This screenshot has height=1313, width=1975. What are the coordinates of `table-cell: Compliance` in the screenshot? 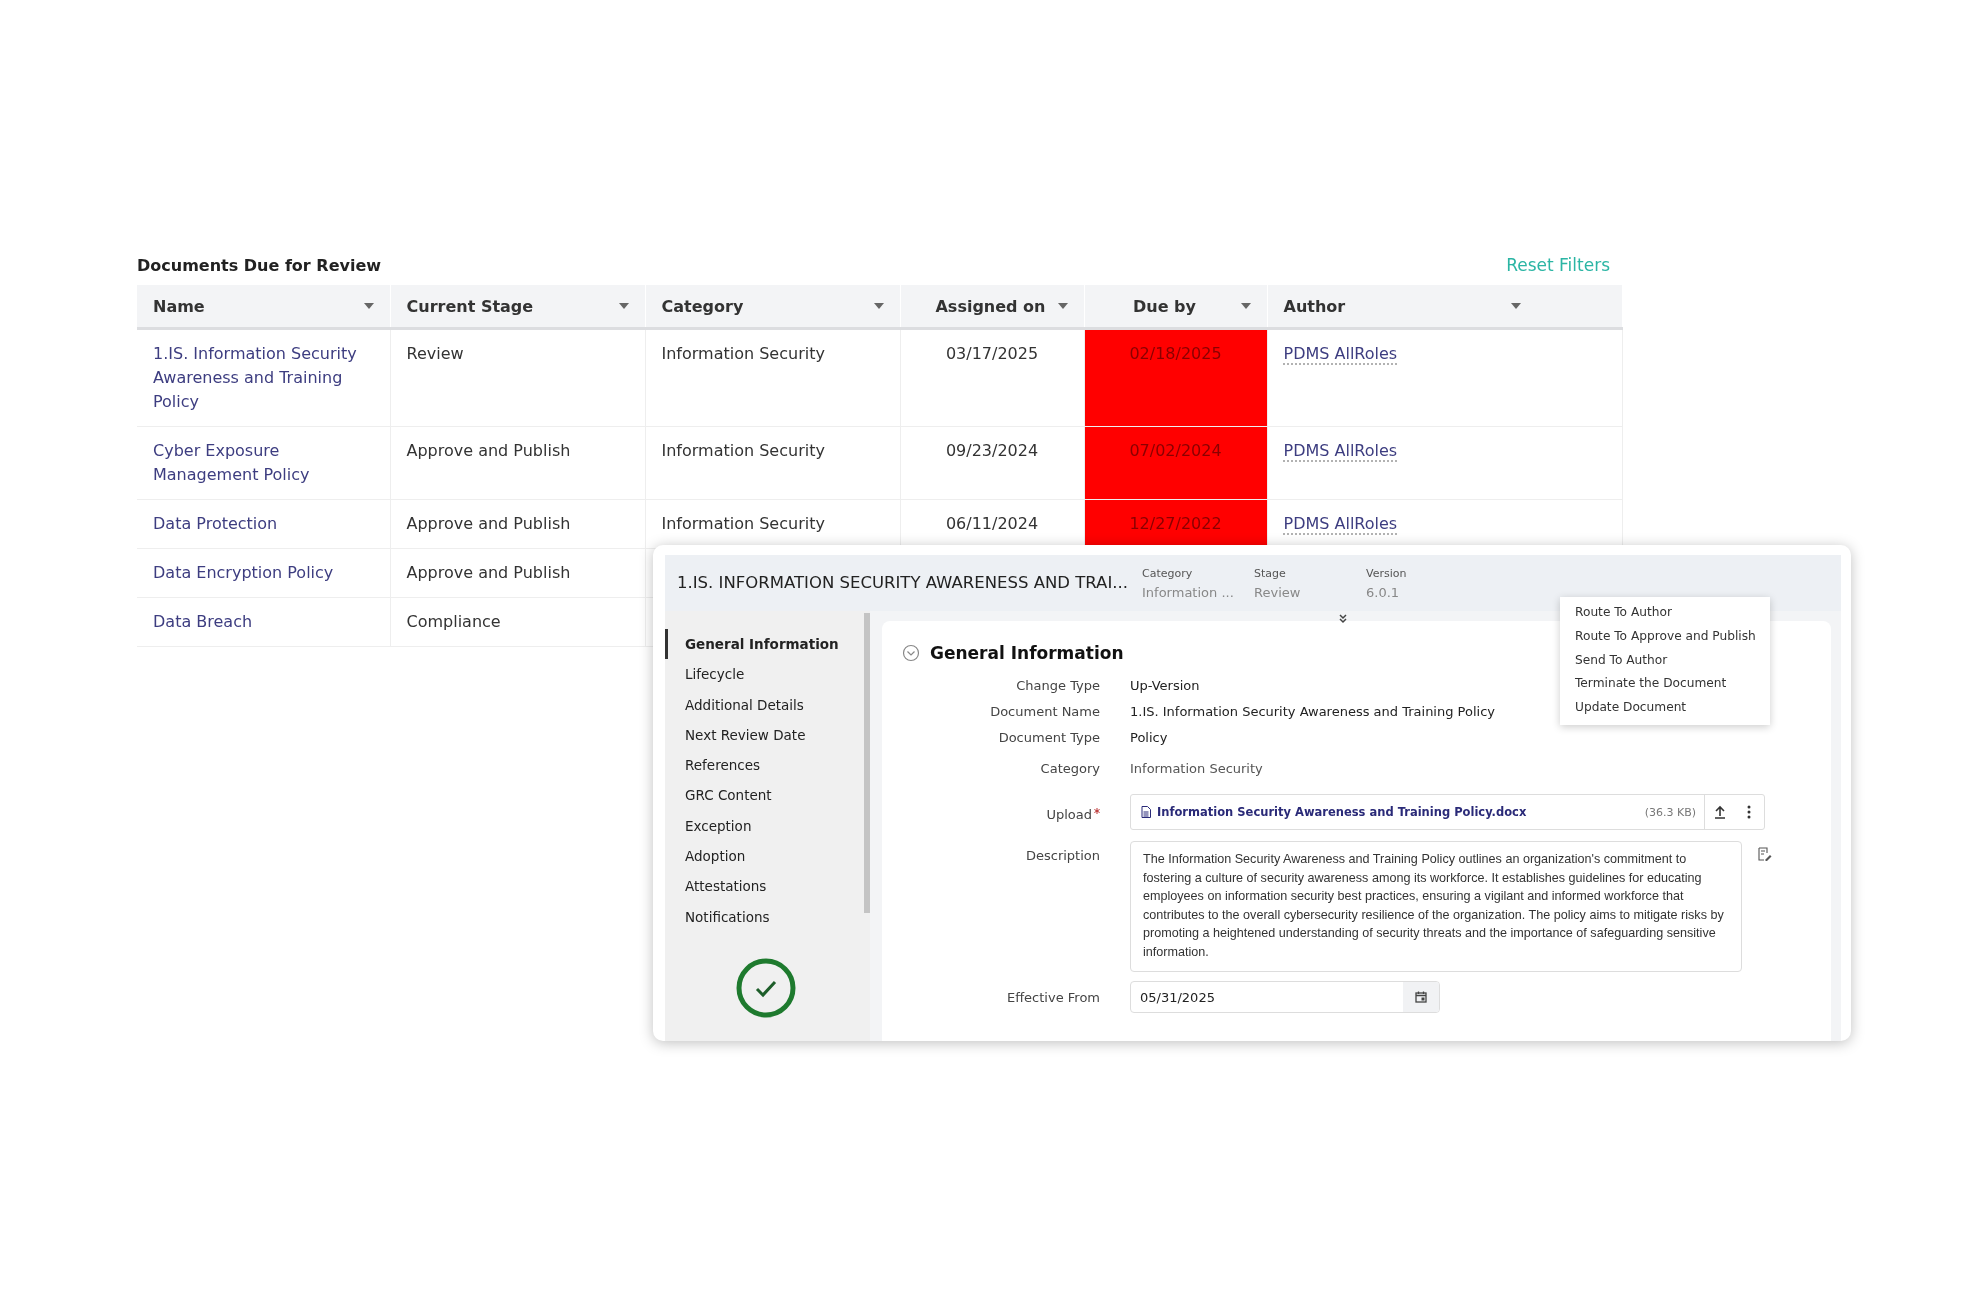 It's located at (517, 622).